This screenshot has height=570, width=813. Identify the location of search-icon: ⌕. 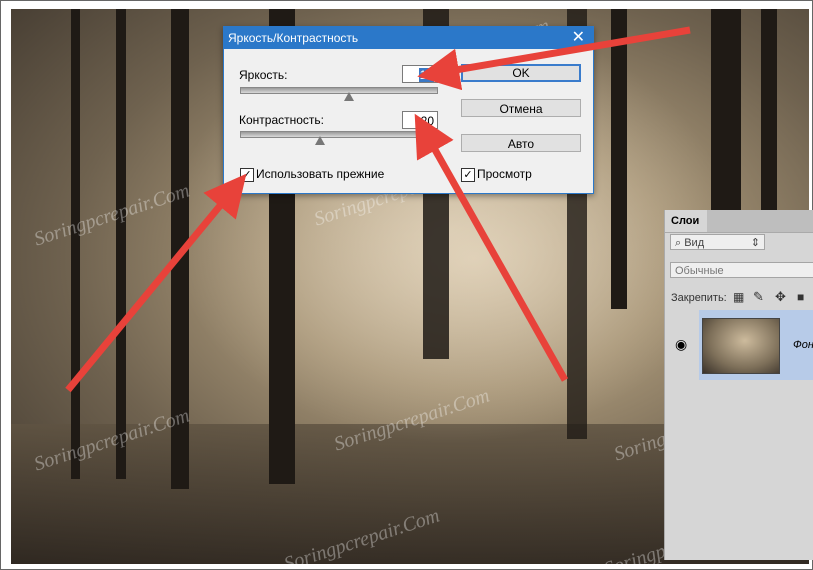
(680, 243).